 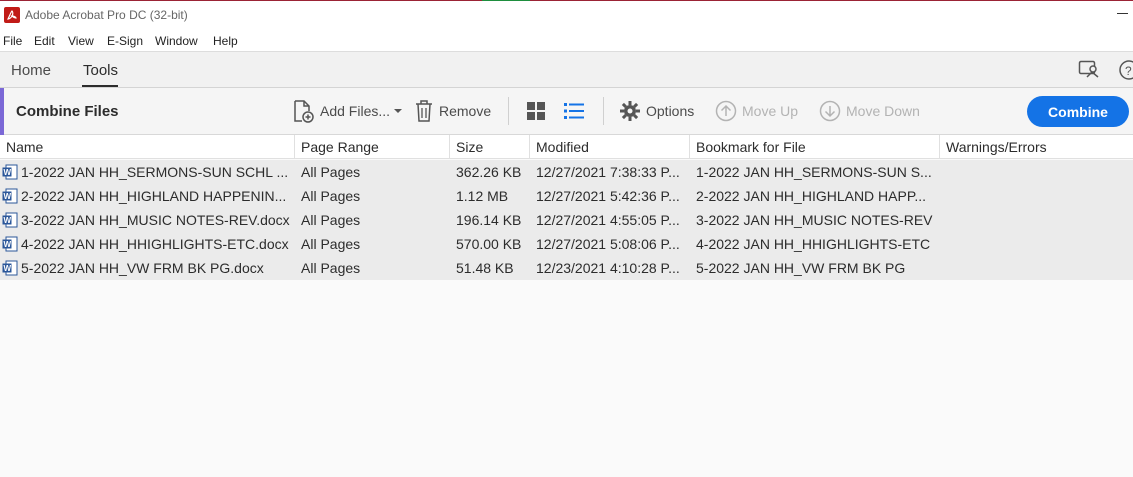 I want to click on share-screen-icon, so click(x=1089, y=70).